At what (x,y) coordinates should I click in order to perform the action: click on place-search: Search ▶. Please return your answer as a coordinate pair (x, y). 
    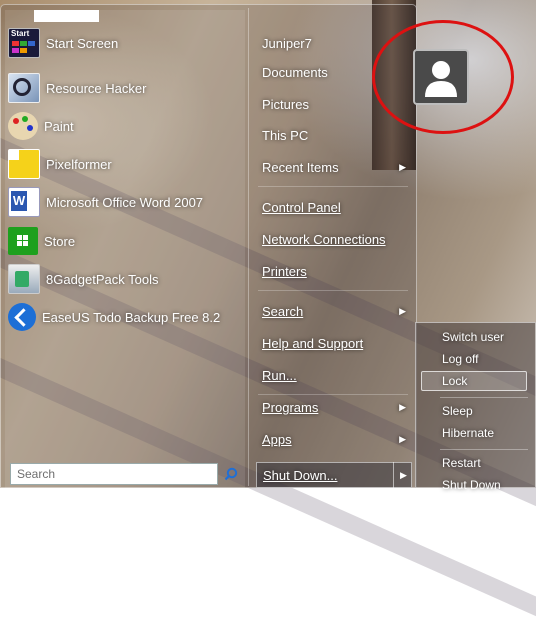
    Looking at the image, I should click on (338, 311).